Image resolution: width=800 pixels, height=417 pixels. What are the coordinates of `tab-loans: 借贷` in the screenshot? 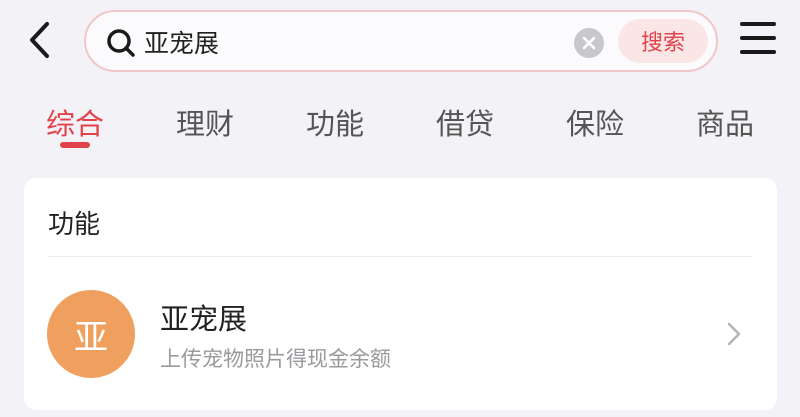 It's located at (465, 124).